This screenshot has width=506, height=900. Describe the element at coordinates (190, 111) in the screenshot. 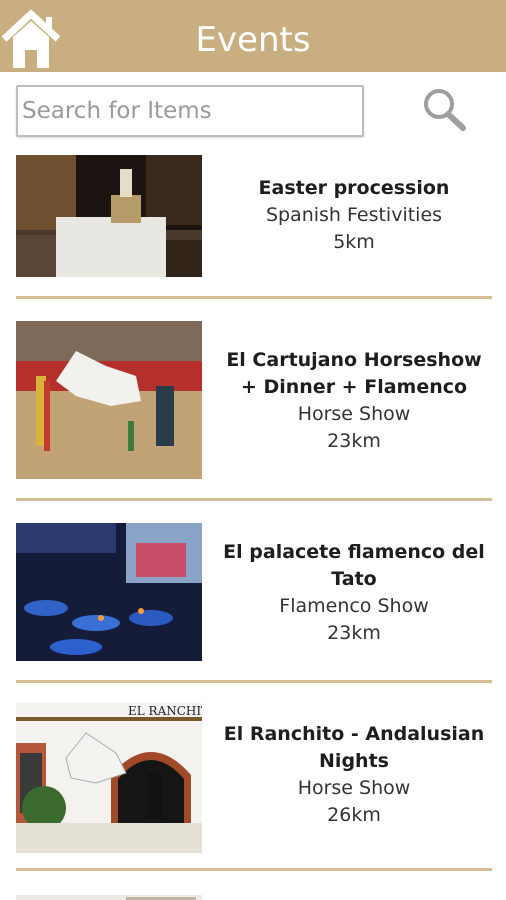

I see `search-input` at that location.